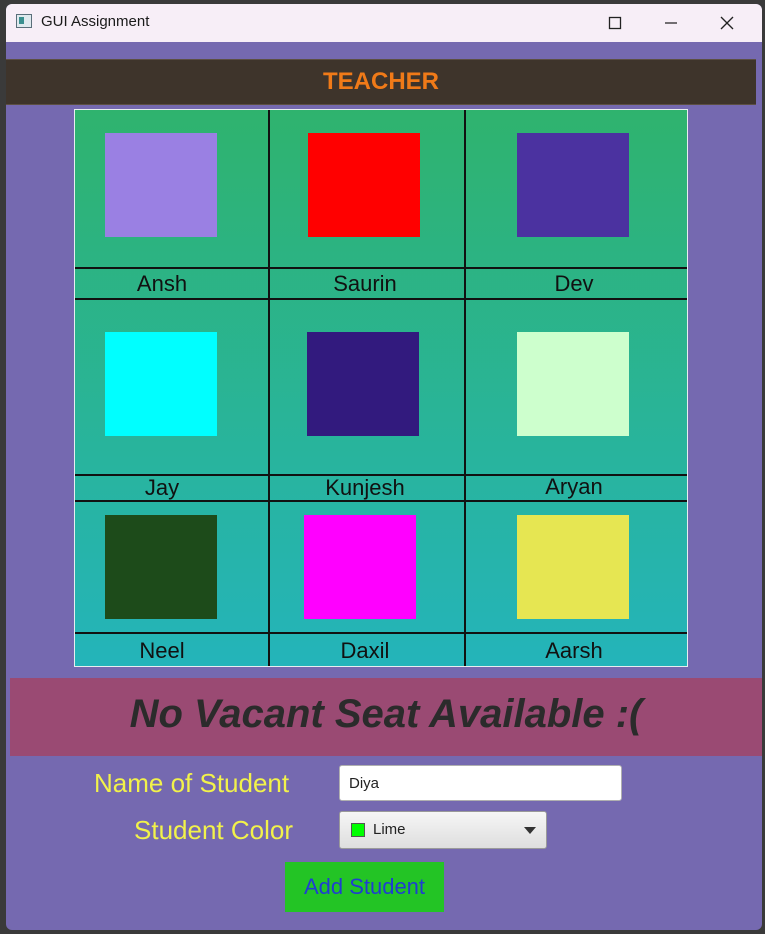 Image resolution: width=765 pixels, height=934 pixels. Describe the element at coordinates (480, 783) in the screenshot. I see `student-name-input` at that location.